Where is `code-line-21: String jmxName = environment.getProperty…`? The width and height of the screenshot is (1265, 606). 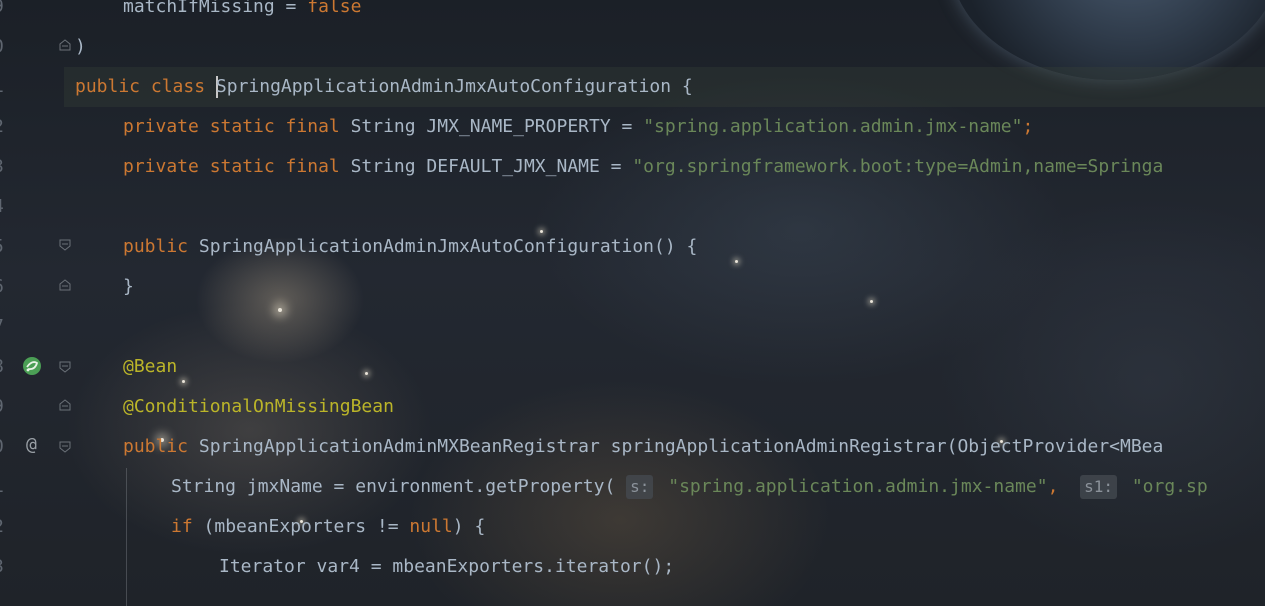
code-line-21: String jmxName = environment.getProperty… is located at coordinates (689, 487).